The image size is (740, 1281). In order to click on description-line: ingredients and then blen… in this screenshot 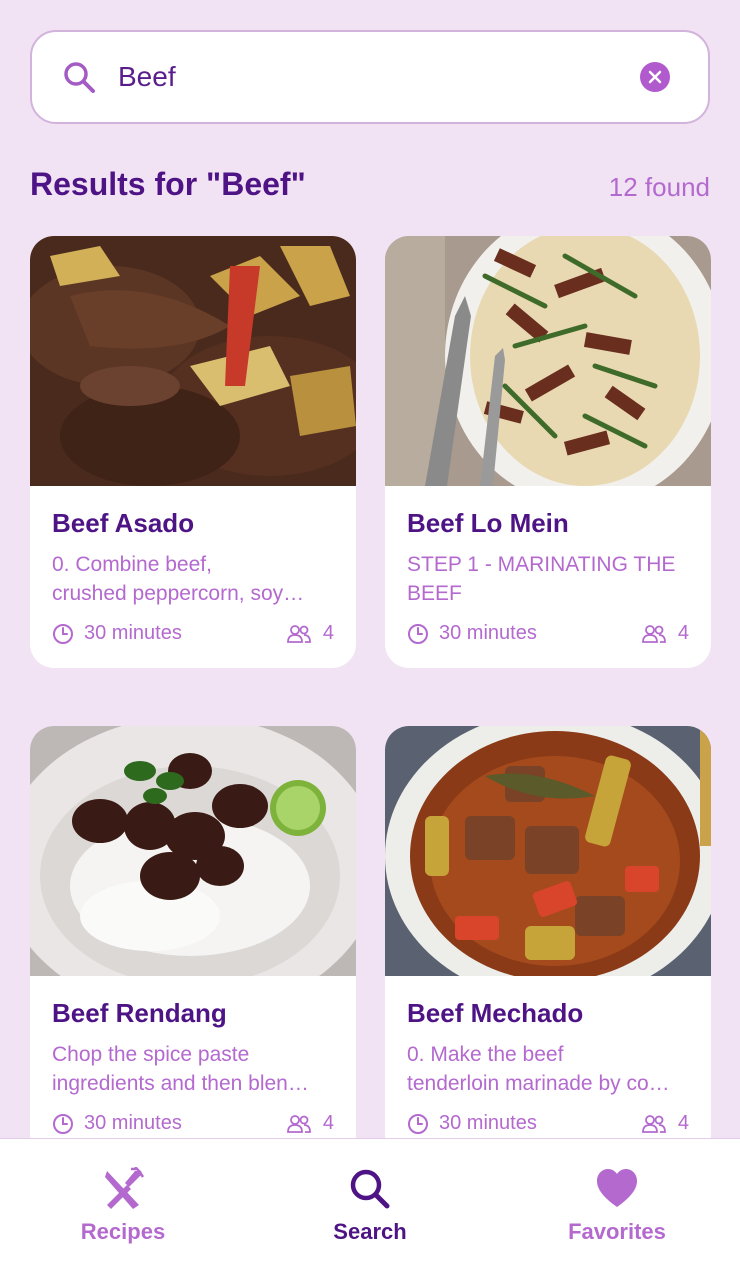, I will do `click(180, 1083)`.